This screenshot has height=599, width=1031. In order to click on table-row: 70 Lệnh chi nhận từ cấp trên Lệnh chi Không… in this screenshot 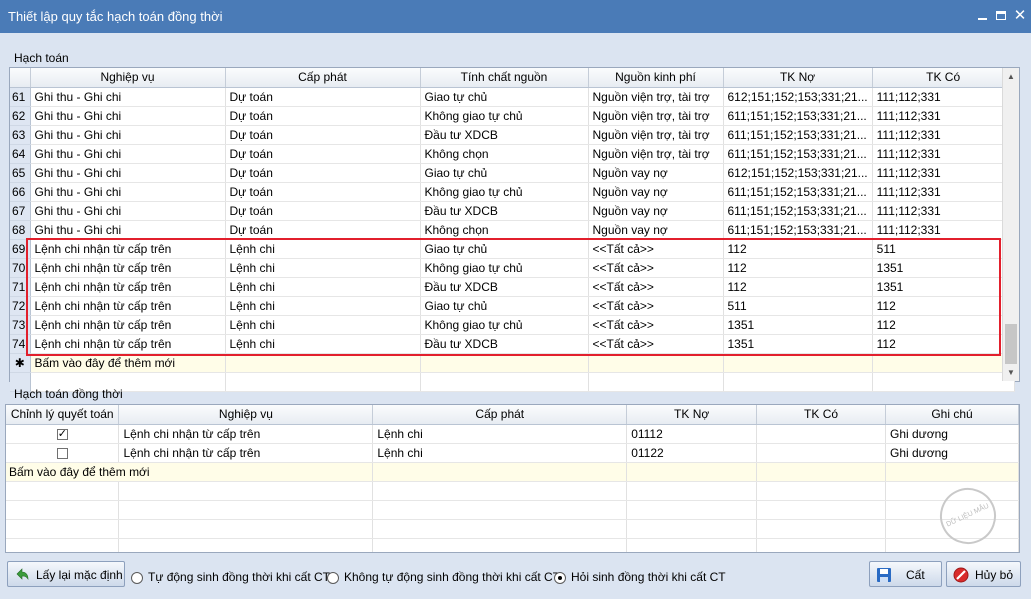, I will do `click(512, 268)`.